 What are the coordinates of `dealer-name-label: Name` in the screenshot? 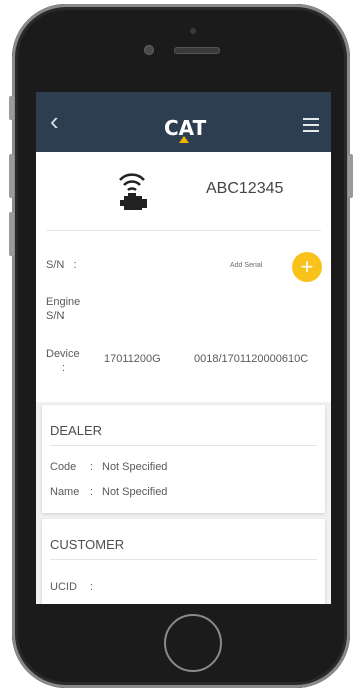 It's located at (65, 492).